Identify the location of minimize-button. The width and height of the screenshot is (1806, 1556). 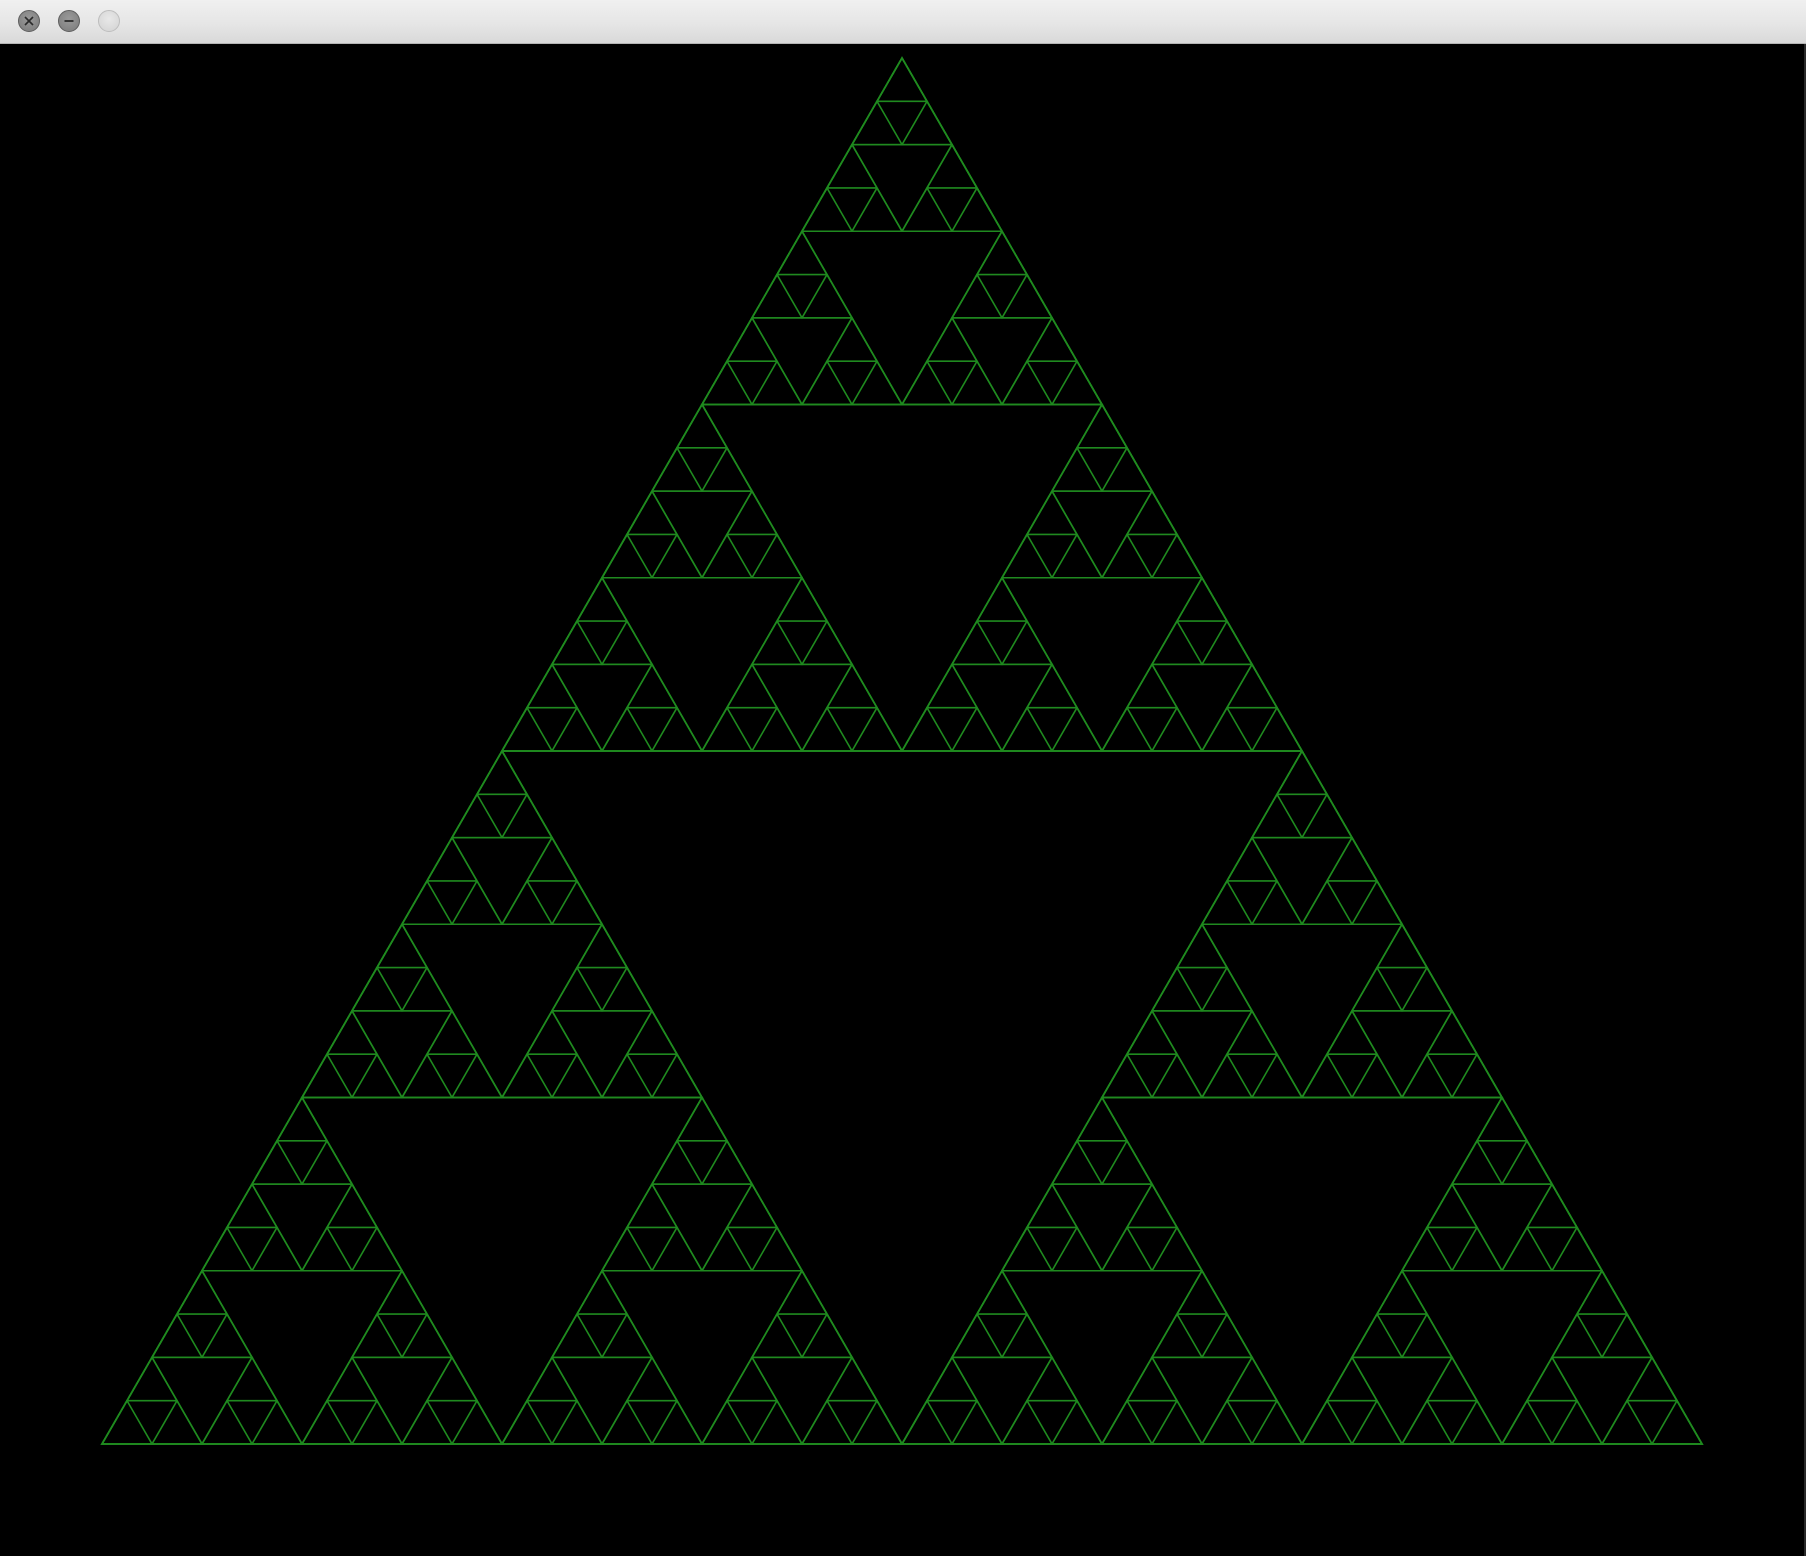
(69, 21).